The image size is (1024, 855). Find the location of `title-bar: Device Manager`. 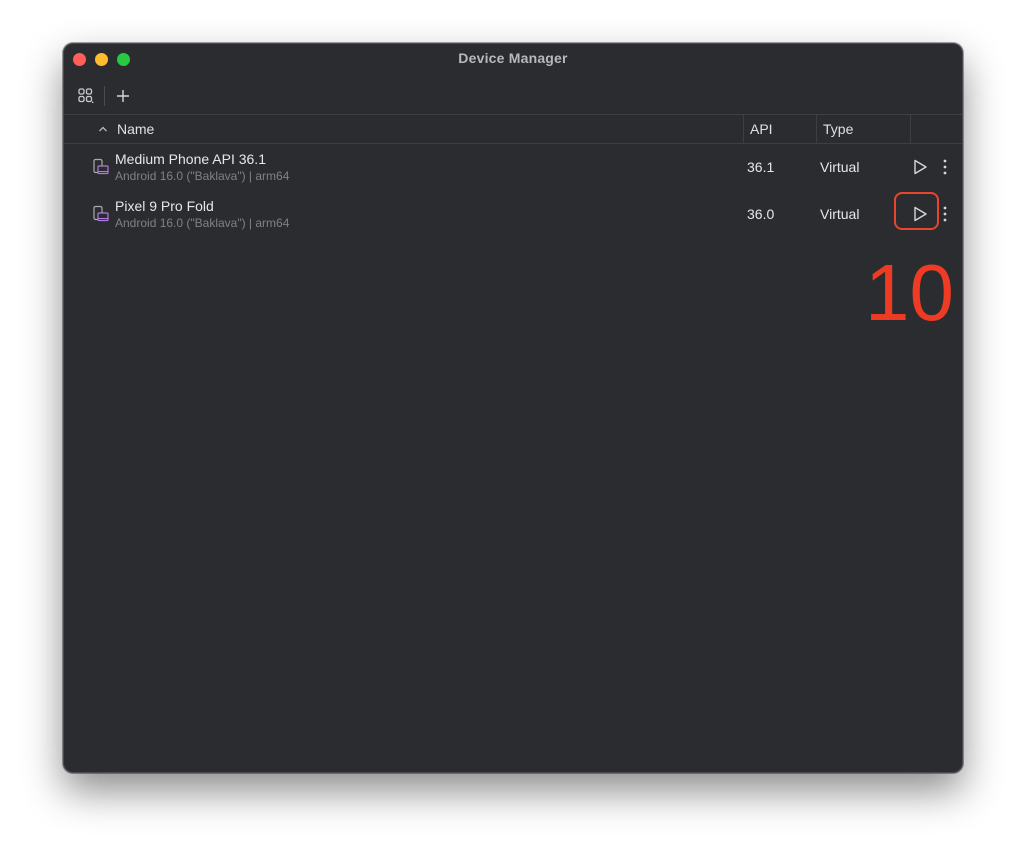

title-bar: Device Manager is located at coordinates (513, 59).